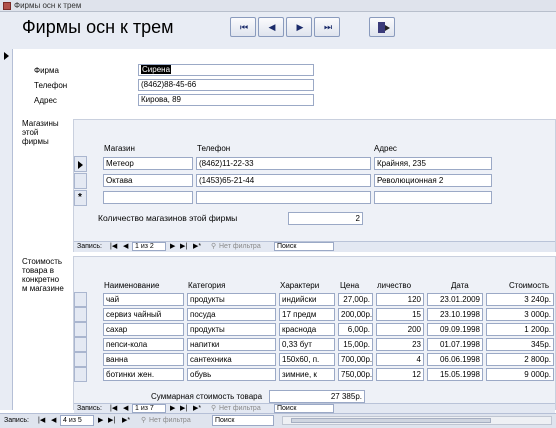 The width and height of the screenshot is (556, 428). Describe the element at coordinates (520, 359) in the screenshot. I see `goods-cell: 2 800р.` at that location.